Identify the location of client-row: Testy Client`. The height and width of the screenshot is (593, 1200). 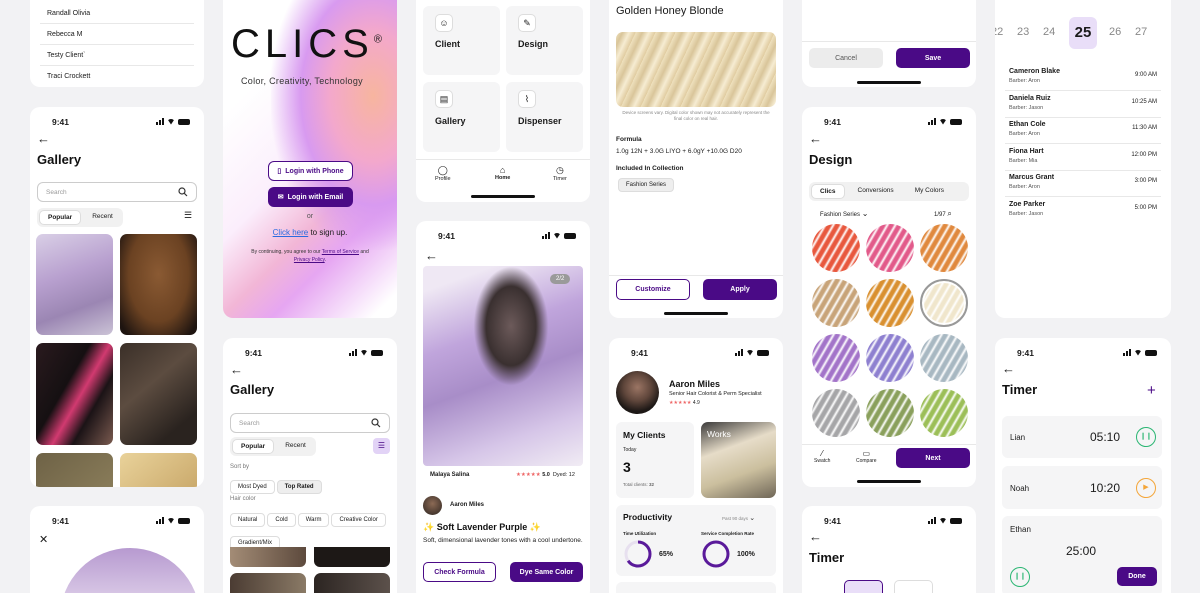
(66, 55).